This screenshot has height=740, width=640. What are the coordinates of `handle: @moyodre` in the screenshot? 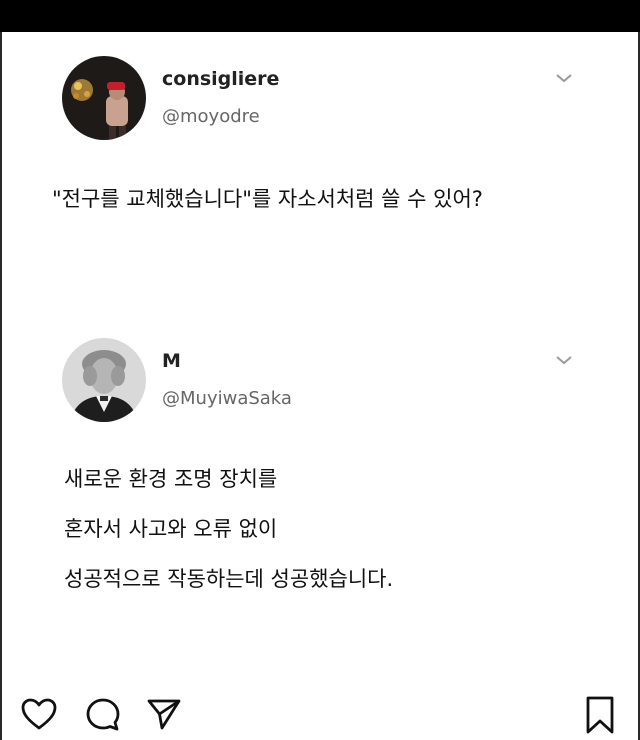 It's located at (211, 116).